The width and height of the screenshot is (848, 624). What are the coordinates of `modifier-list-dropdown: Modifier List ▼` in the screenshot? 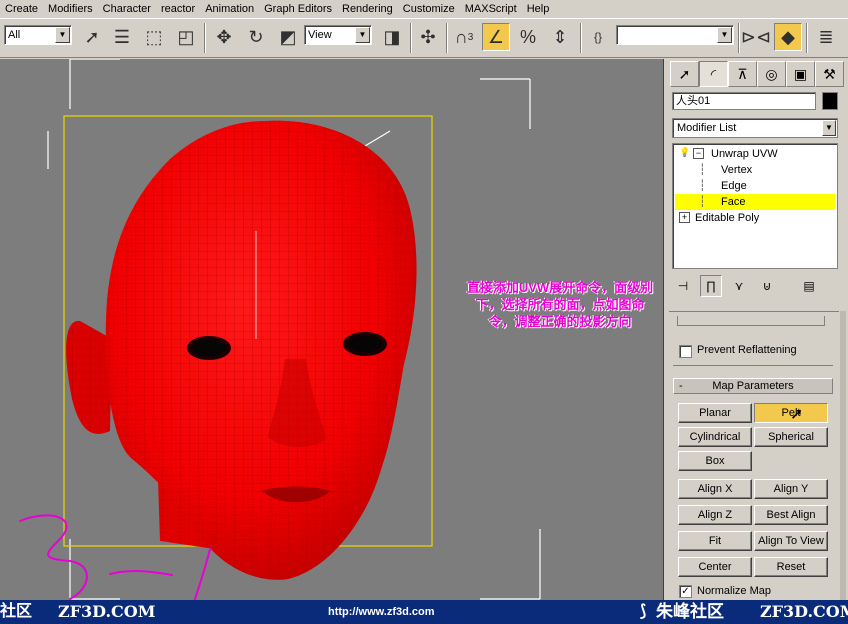 It's located at (755, 128).